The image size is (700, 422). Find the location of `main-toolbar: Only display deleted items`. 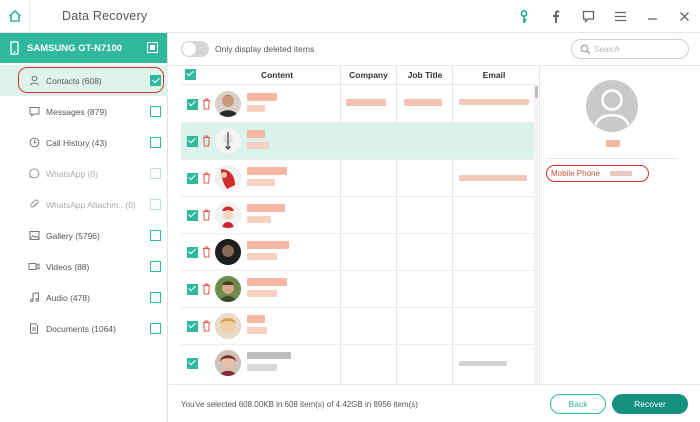

main-toolbar: Only display deleted items is located at coordinates (434, 49).